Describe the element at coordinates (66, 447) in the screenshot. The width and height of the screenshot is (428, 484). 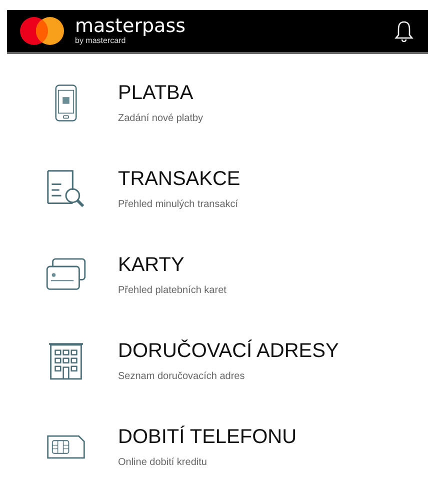
I see `sim-card-icon` at that location.